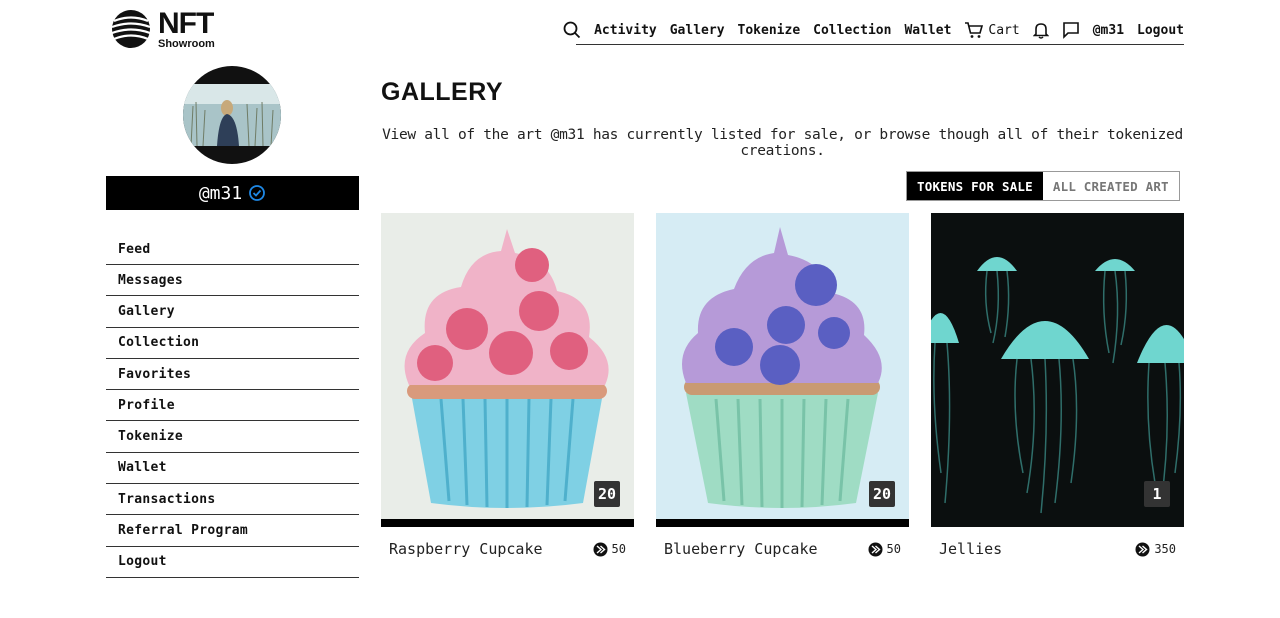 This screenshot has width=1280, height=618. Describe the element at coordinates (466, 549) in the screenshot. I see `art-title: Raspberry Cupcake` at that location.